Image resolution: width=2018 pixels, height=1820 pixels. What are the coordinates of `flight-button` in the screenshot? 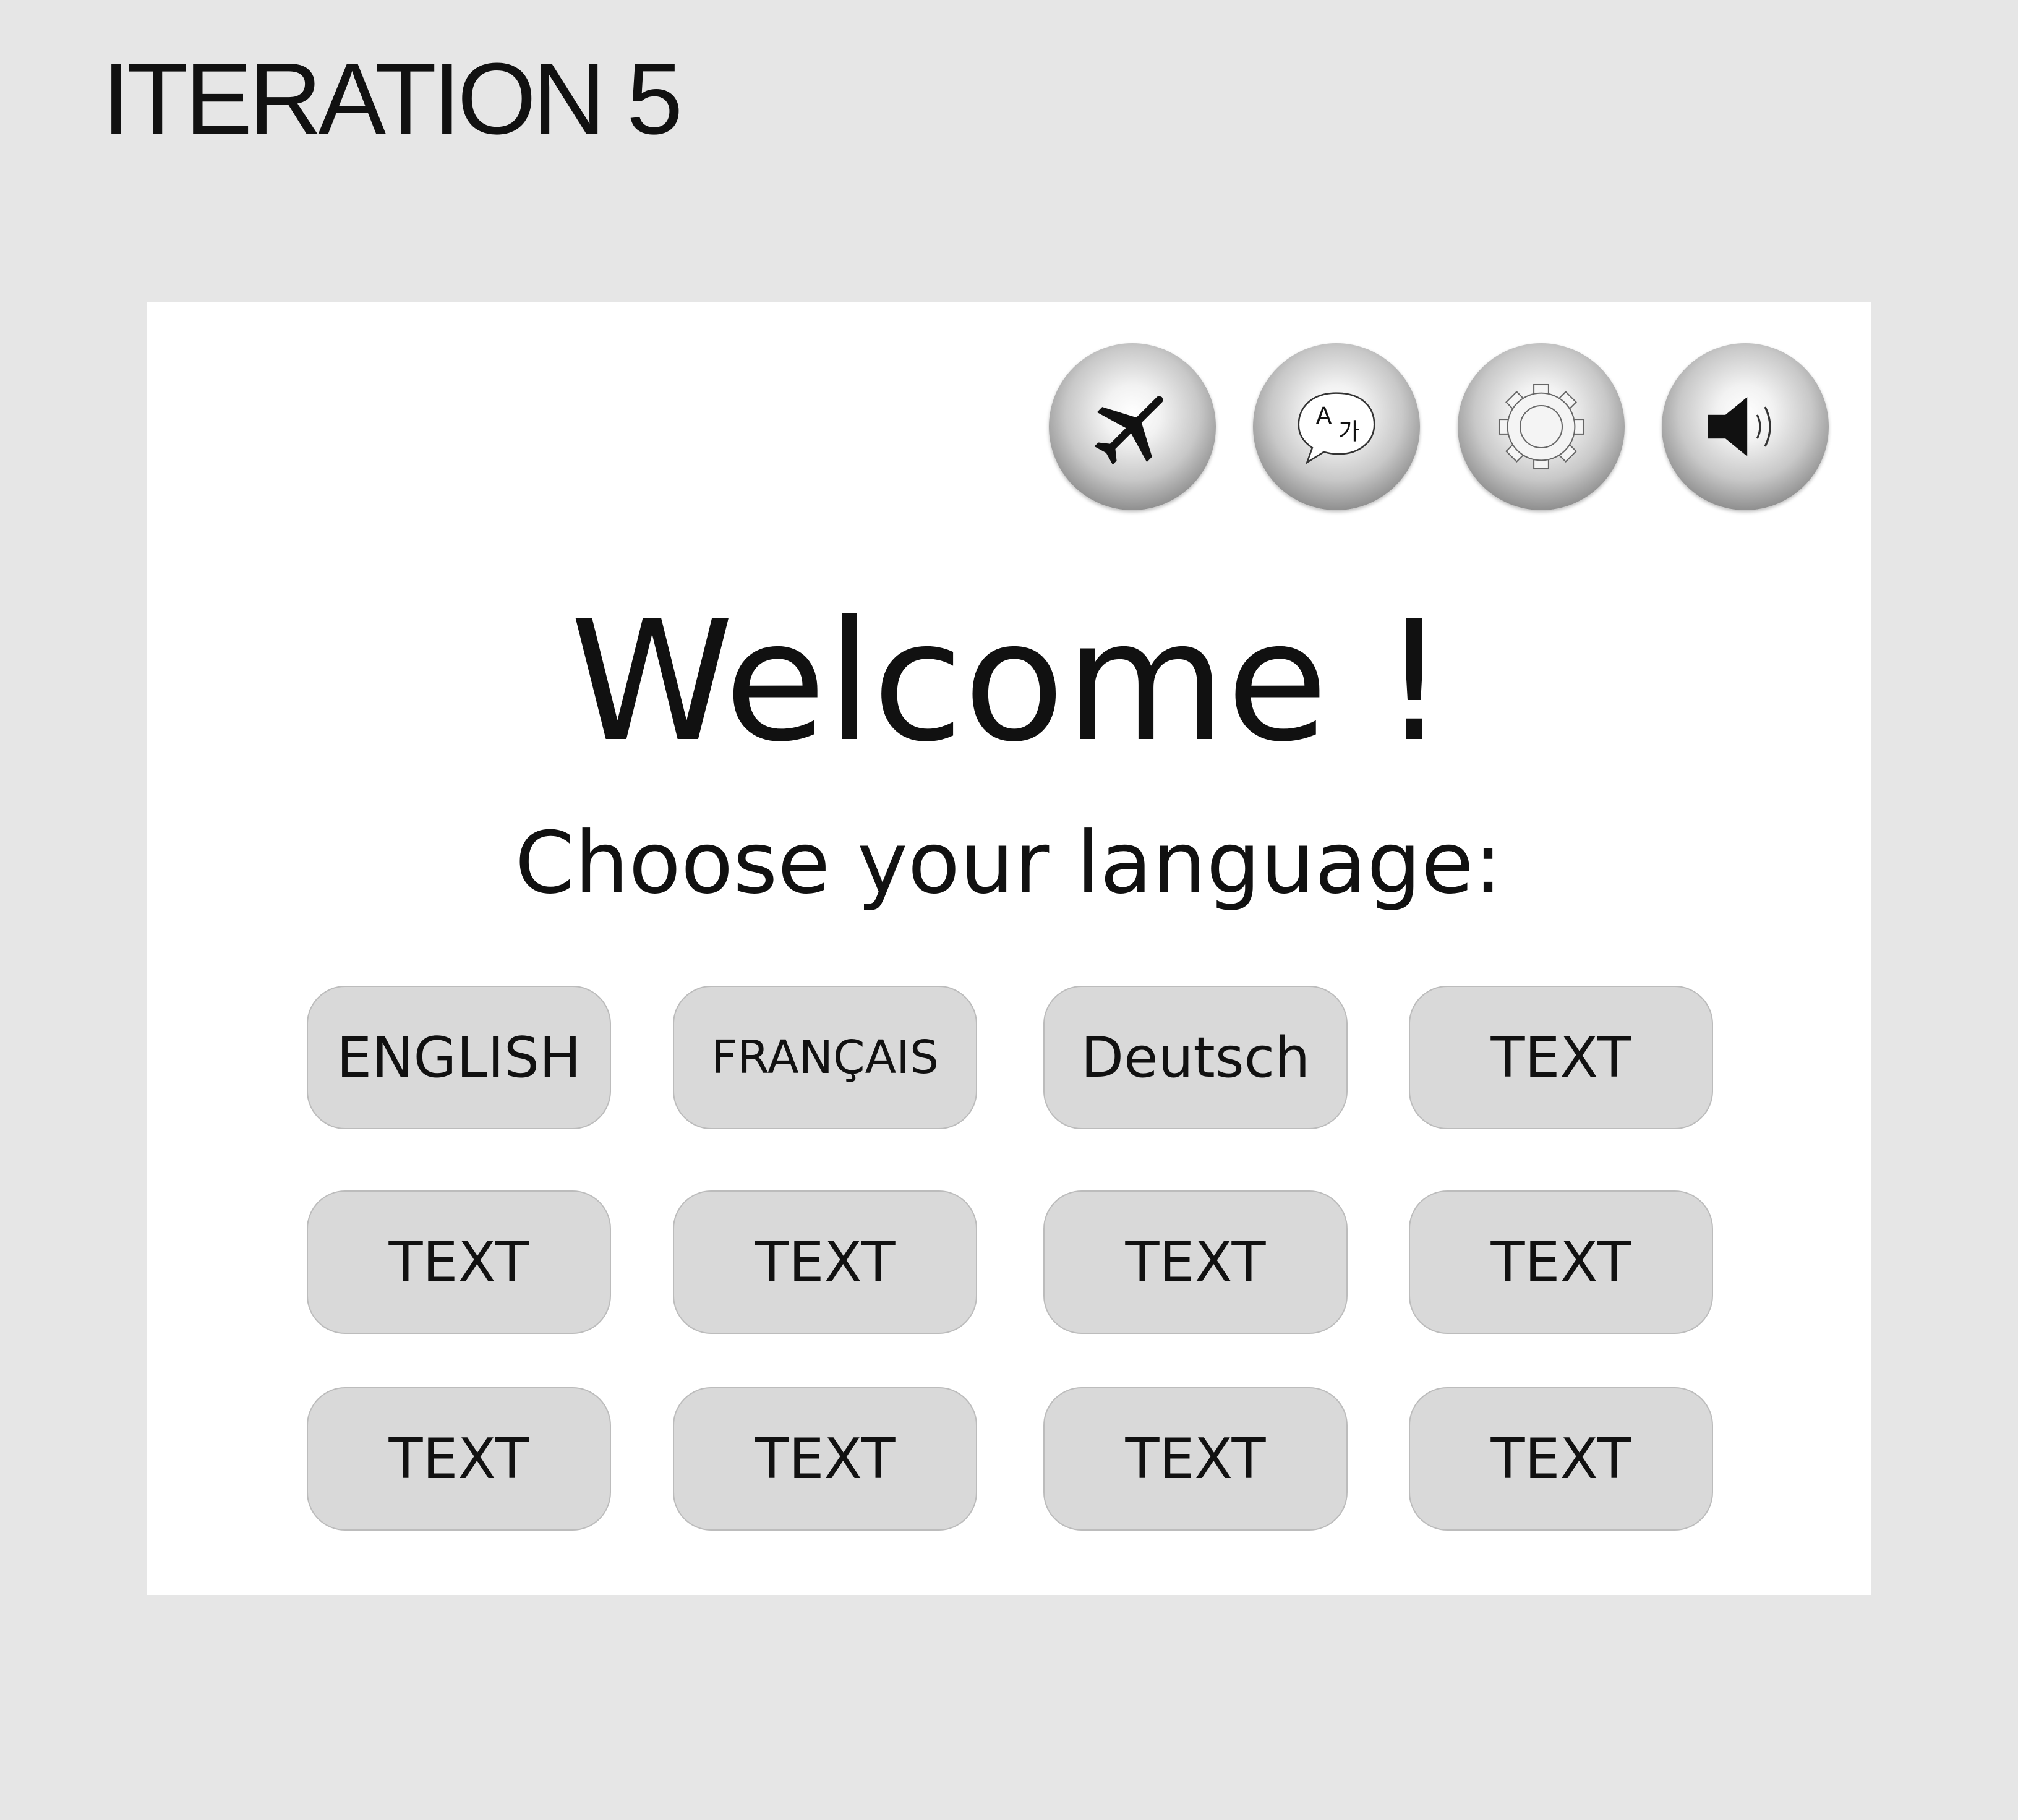 It's located at (1132, 426).